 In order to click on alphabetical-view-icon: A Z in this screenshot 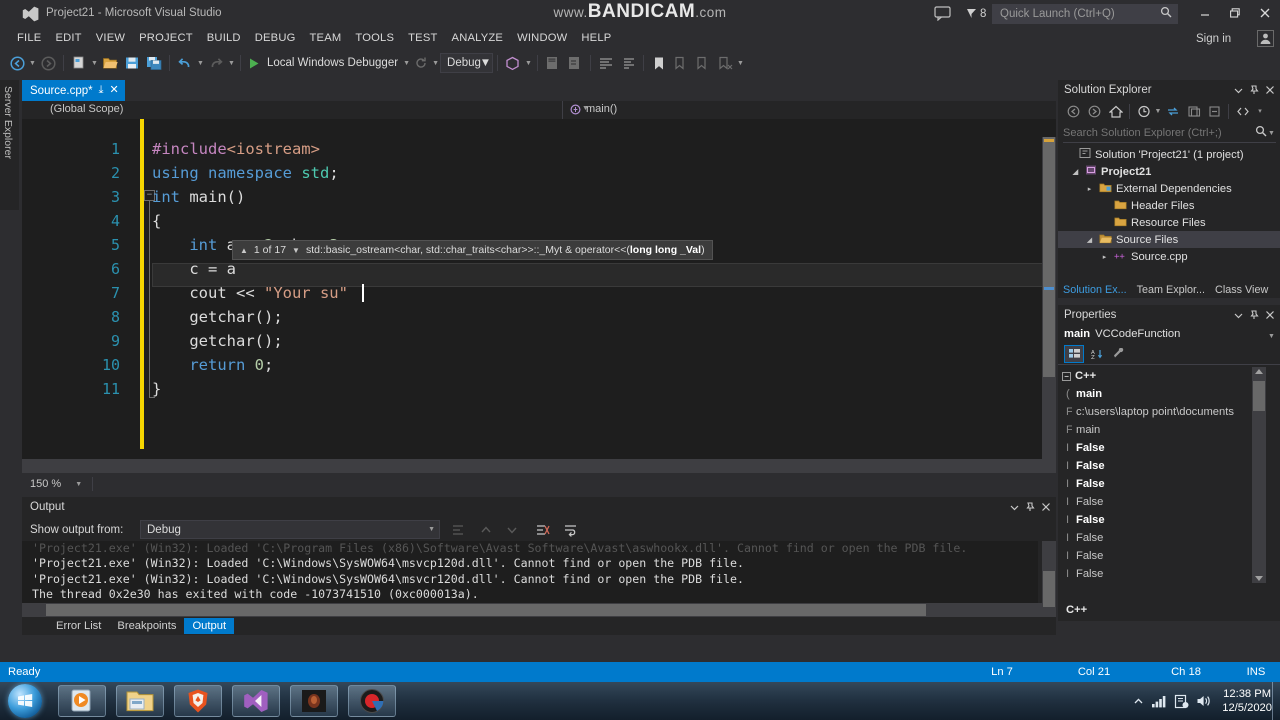, I will do `click(1097, 354)`.